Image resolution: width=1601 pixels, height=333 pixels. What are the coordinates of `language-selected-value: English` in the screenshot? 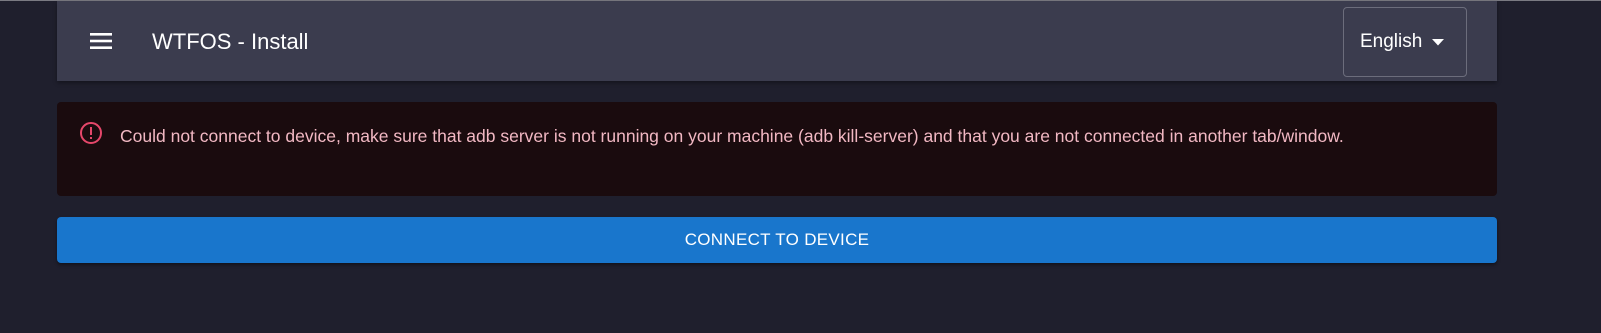 It's located at (1391, 41).